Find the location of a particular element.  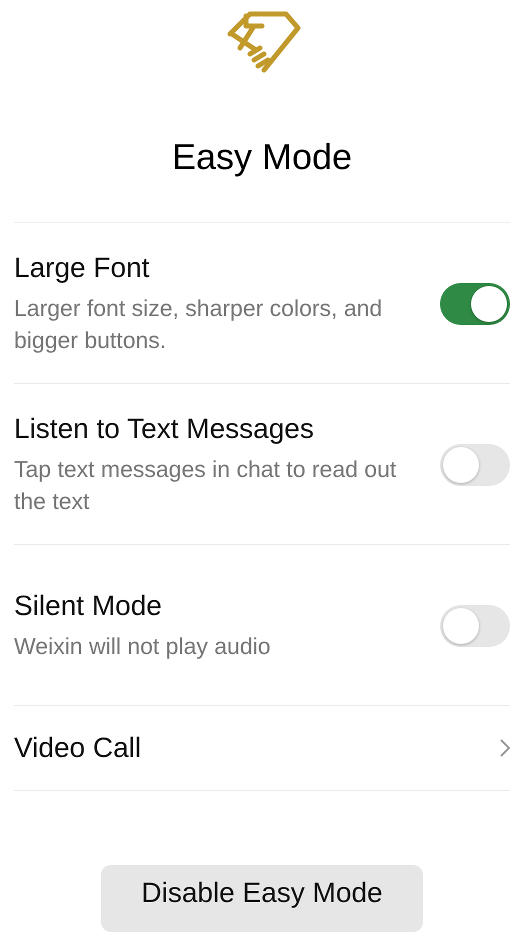

setting-description: Tap text messages in chat to read out the text is located at coordinates (206, 485).